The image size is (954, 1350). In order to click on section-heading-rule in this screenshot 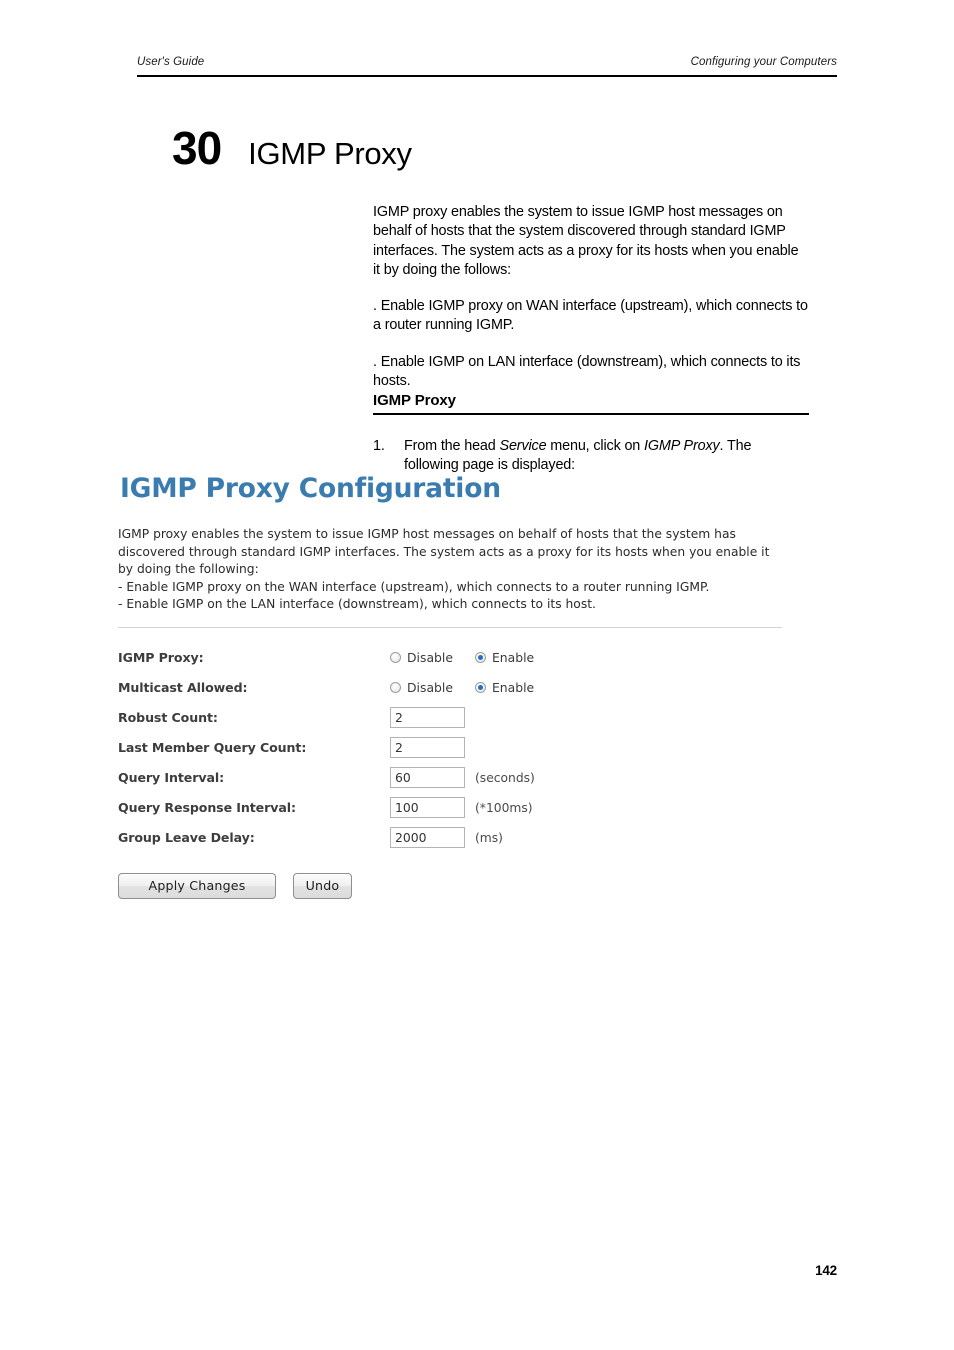, I will do `click(591, 414)`.